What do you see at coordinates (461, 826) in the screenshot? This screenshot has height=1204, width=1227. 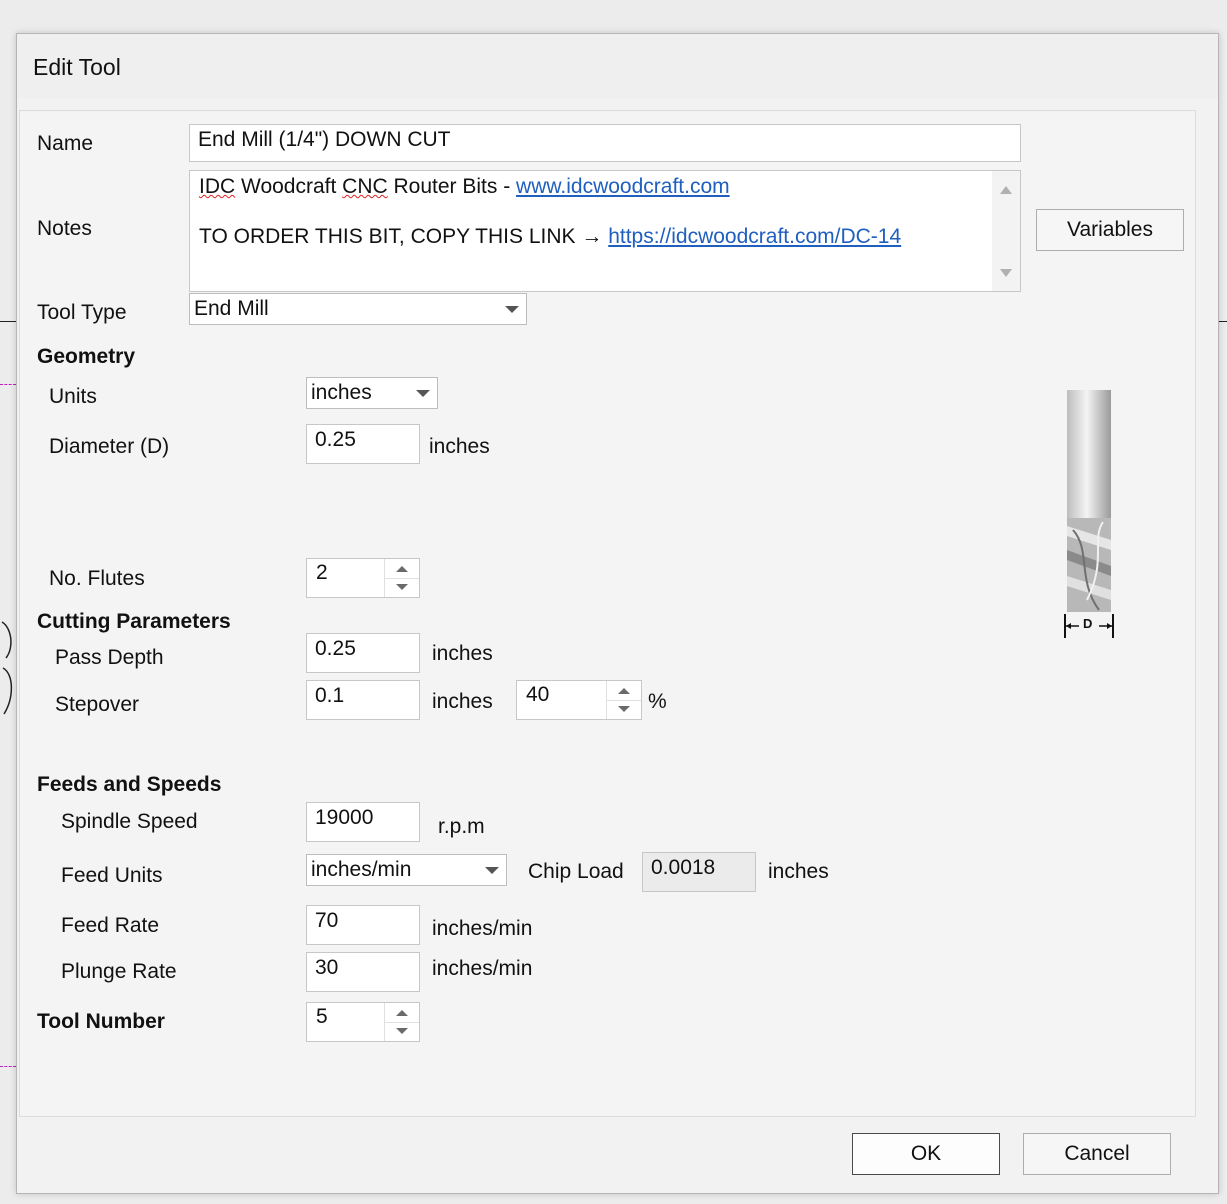 I see `spindle-speed-unit: r.p.m` at bounding box center [461, 826].